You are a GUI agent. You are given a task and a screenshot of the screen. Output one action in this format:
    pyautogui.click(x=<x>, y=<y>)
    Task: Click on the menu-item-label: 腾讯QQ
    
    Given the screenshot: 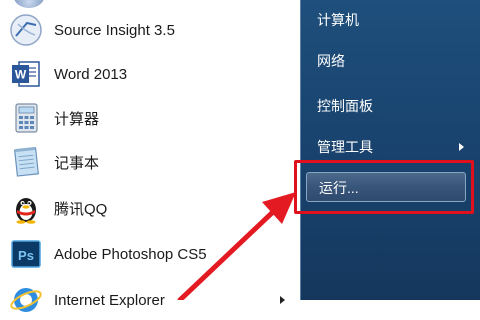 What is the action you would take?
    pyautogui.click(x=81, y=209)
    